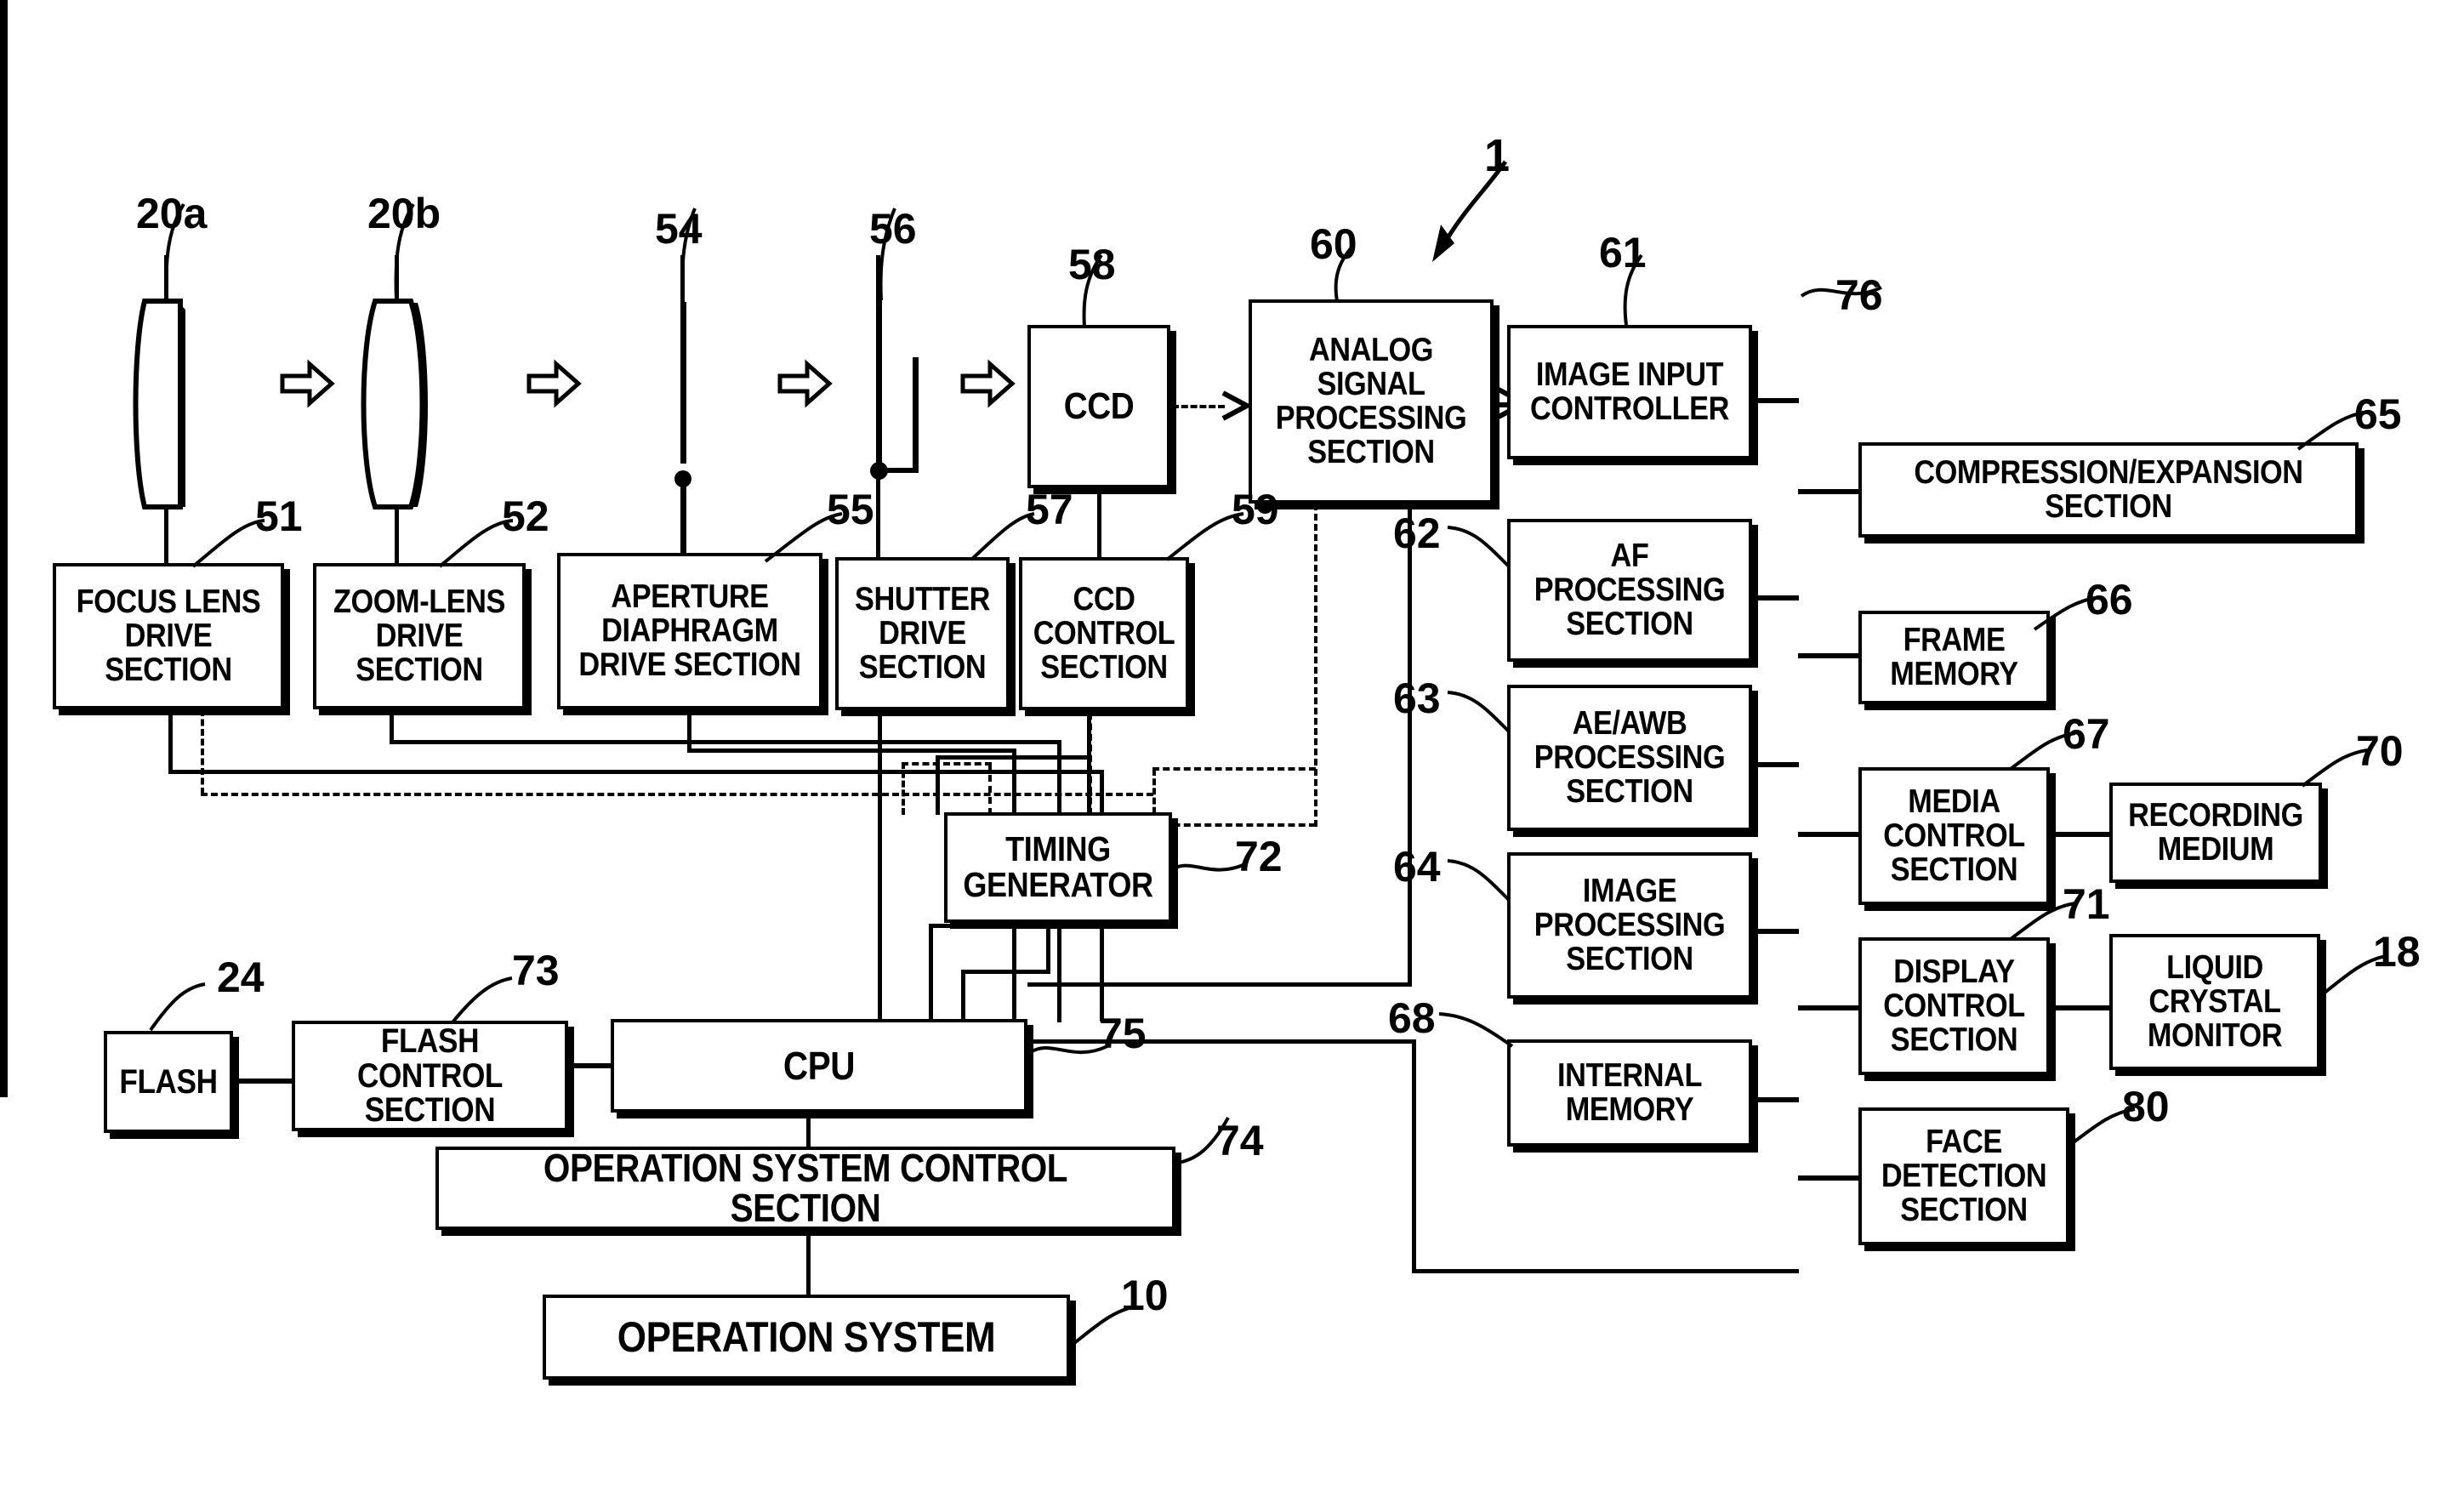 The image size is (2464, 1497). I want to click on ref-80: 80, so click(2146, 1106).